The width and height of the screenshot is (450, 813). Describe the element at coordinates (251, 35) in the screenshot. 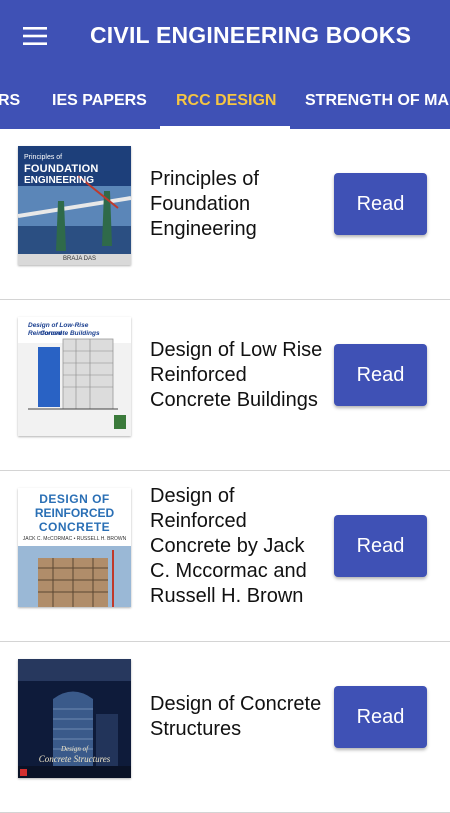

I see `app-title: CIVIL ENGINEERING BOOKS` at that location.